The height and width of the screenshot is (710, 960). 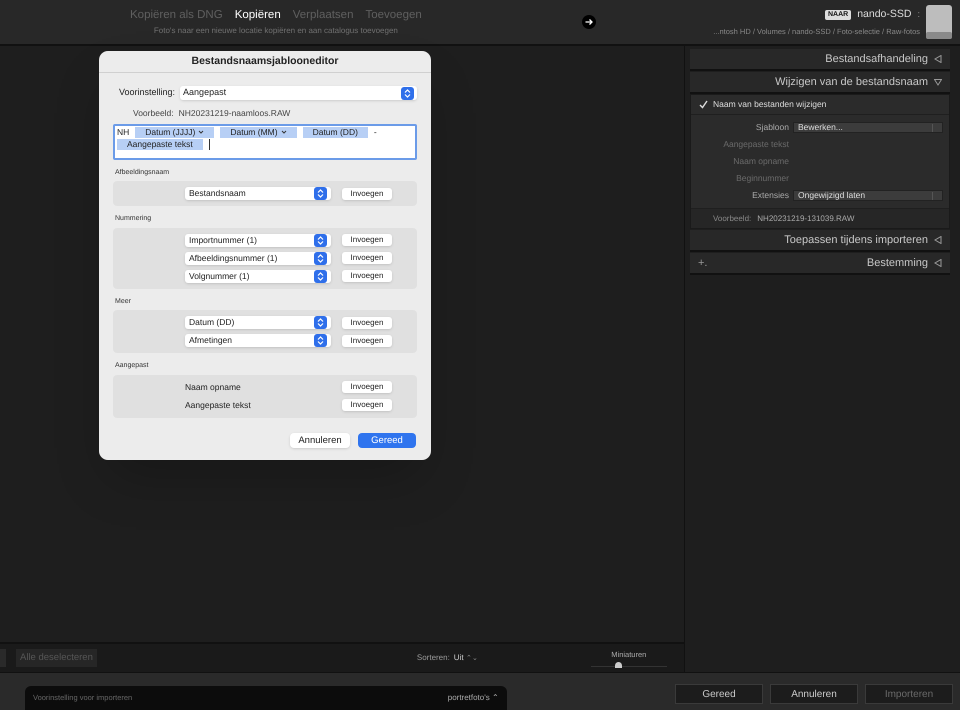 What do you see at coordinates (123, 132) in the screenshot?
I see `template-text: NH` at bounding box center [123, 132].